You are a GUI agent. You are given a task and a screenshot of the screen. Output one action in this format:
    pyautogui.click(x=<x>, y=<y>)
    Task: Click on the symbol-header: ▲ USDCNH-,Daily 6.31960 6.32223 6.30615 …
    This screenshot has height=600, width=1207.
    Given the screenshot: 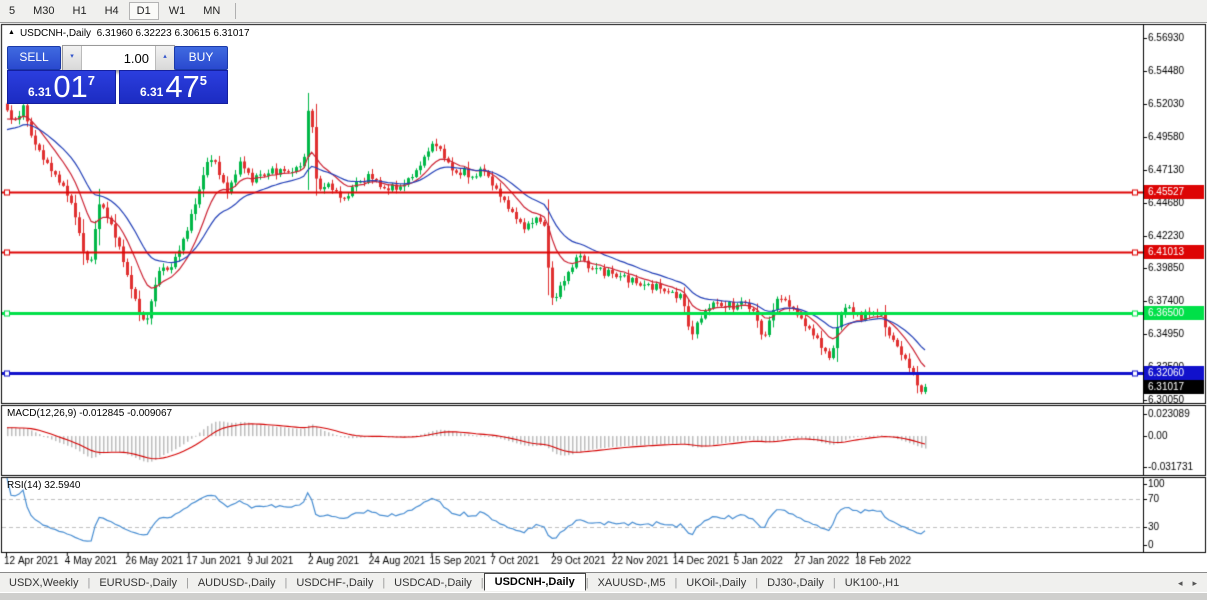 What is the action you would take?
    pyautogui.click(x=129, y=33)
    